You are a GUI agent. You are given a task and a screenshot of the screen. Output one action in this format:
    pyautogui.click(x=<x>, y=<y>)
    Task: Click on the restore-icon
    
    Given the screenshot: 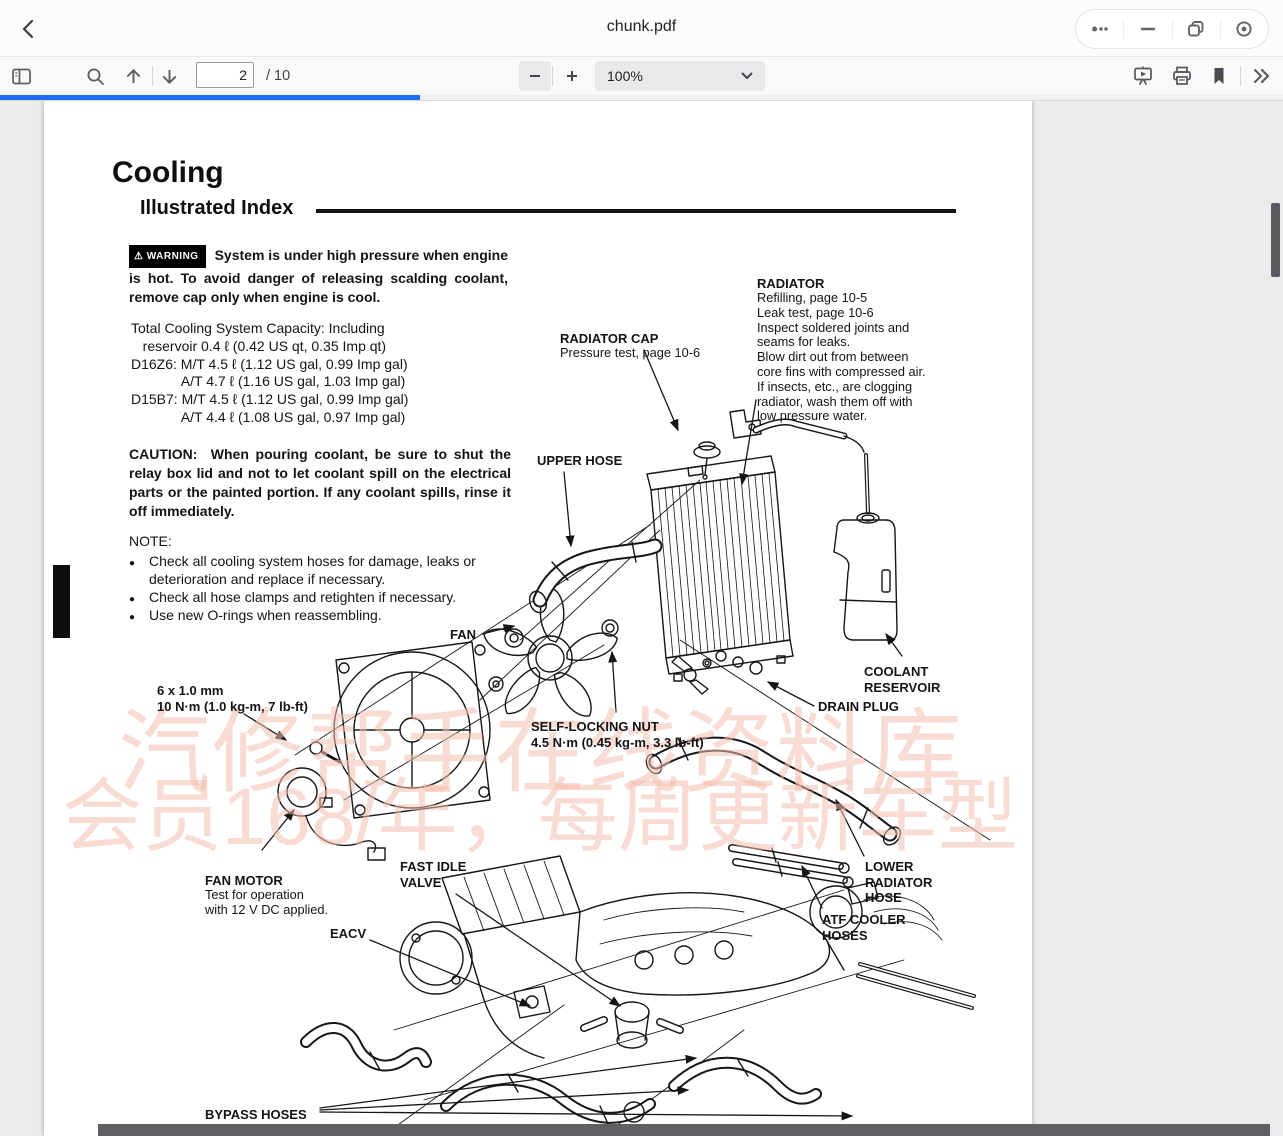 What is the action you would take?
    pyautogui.click(x=1196, y=29)
    